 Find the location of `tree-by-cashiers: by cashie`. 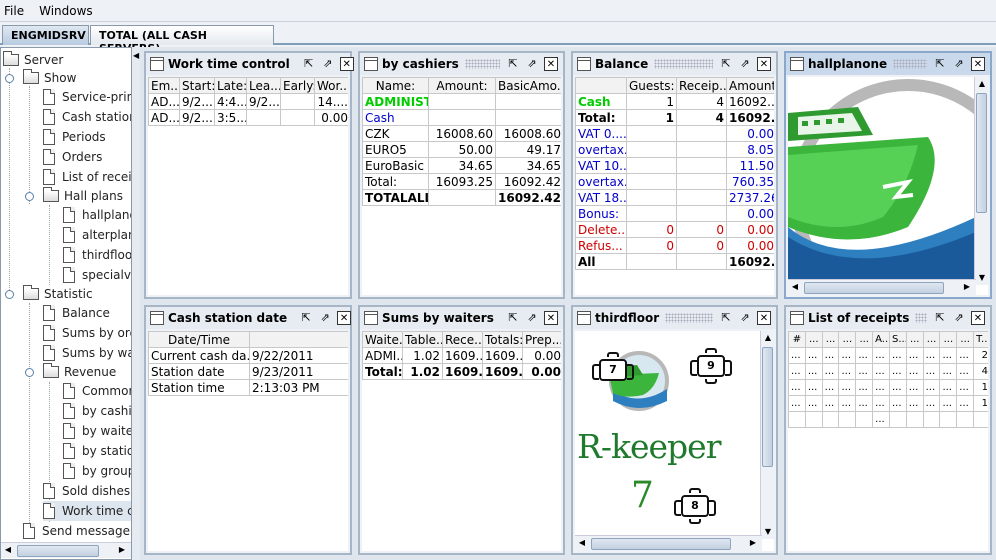

tree-by-cashiers: by cashie is located at coordinates (97, 411).